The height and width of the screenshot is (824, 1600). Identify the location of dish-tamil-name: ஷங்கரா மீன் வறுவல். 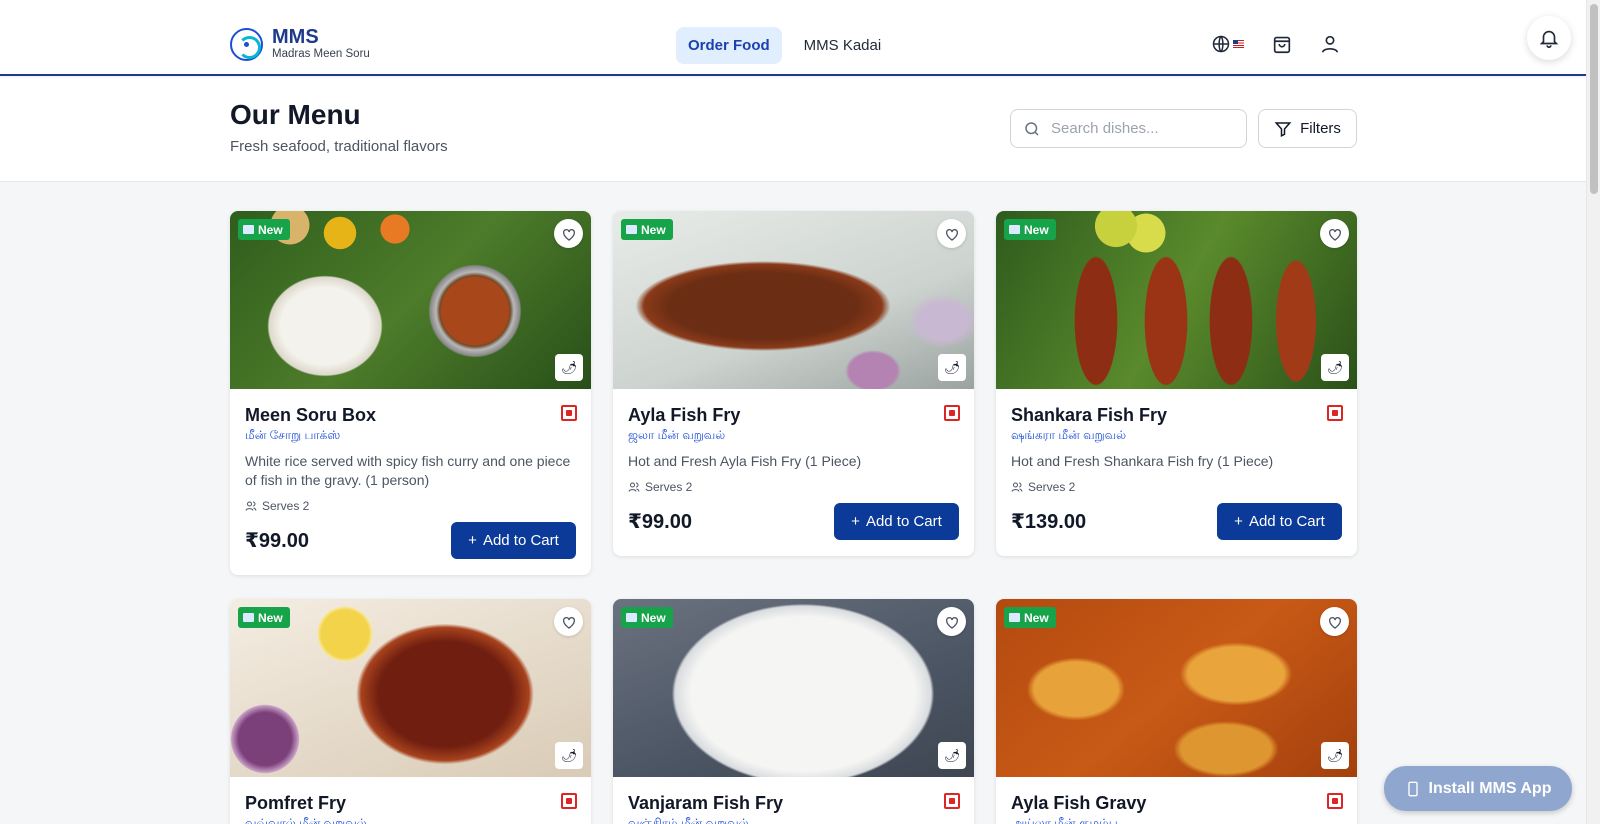
(1069, 435).